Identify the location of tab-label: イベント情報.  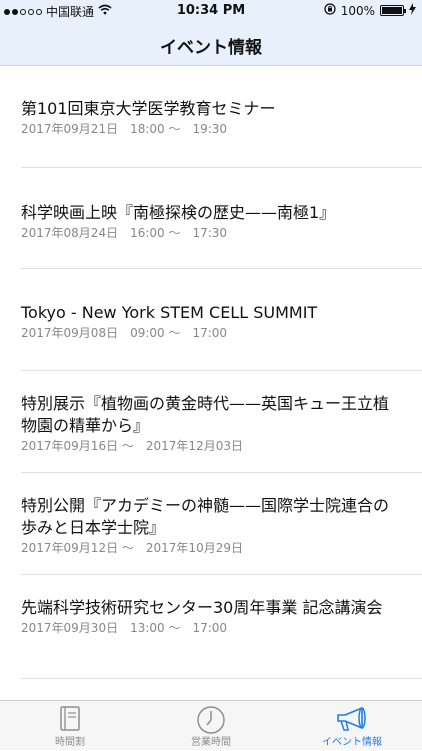
(352, 742).